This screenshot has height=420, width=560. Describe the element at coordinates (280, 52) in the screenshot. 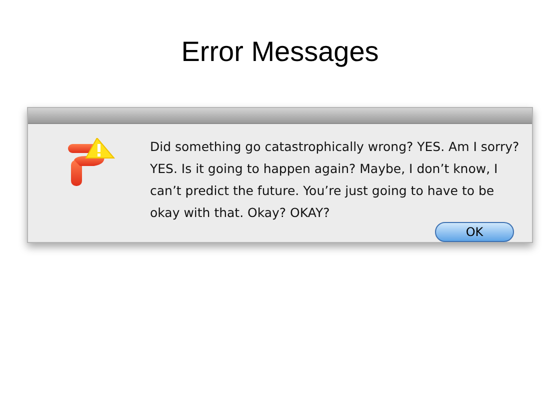

I see `slide-title: Error Messages` at that location.